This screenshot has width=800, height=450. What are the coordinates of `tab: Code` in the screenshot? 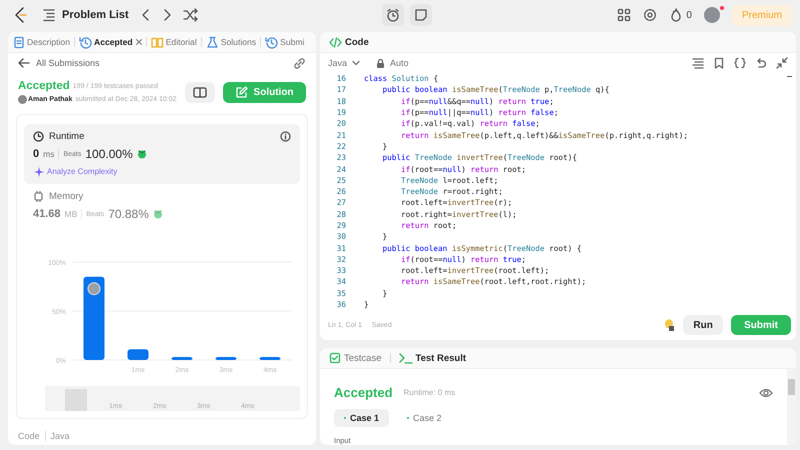 It's located at (349, 42).